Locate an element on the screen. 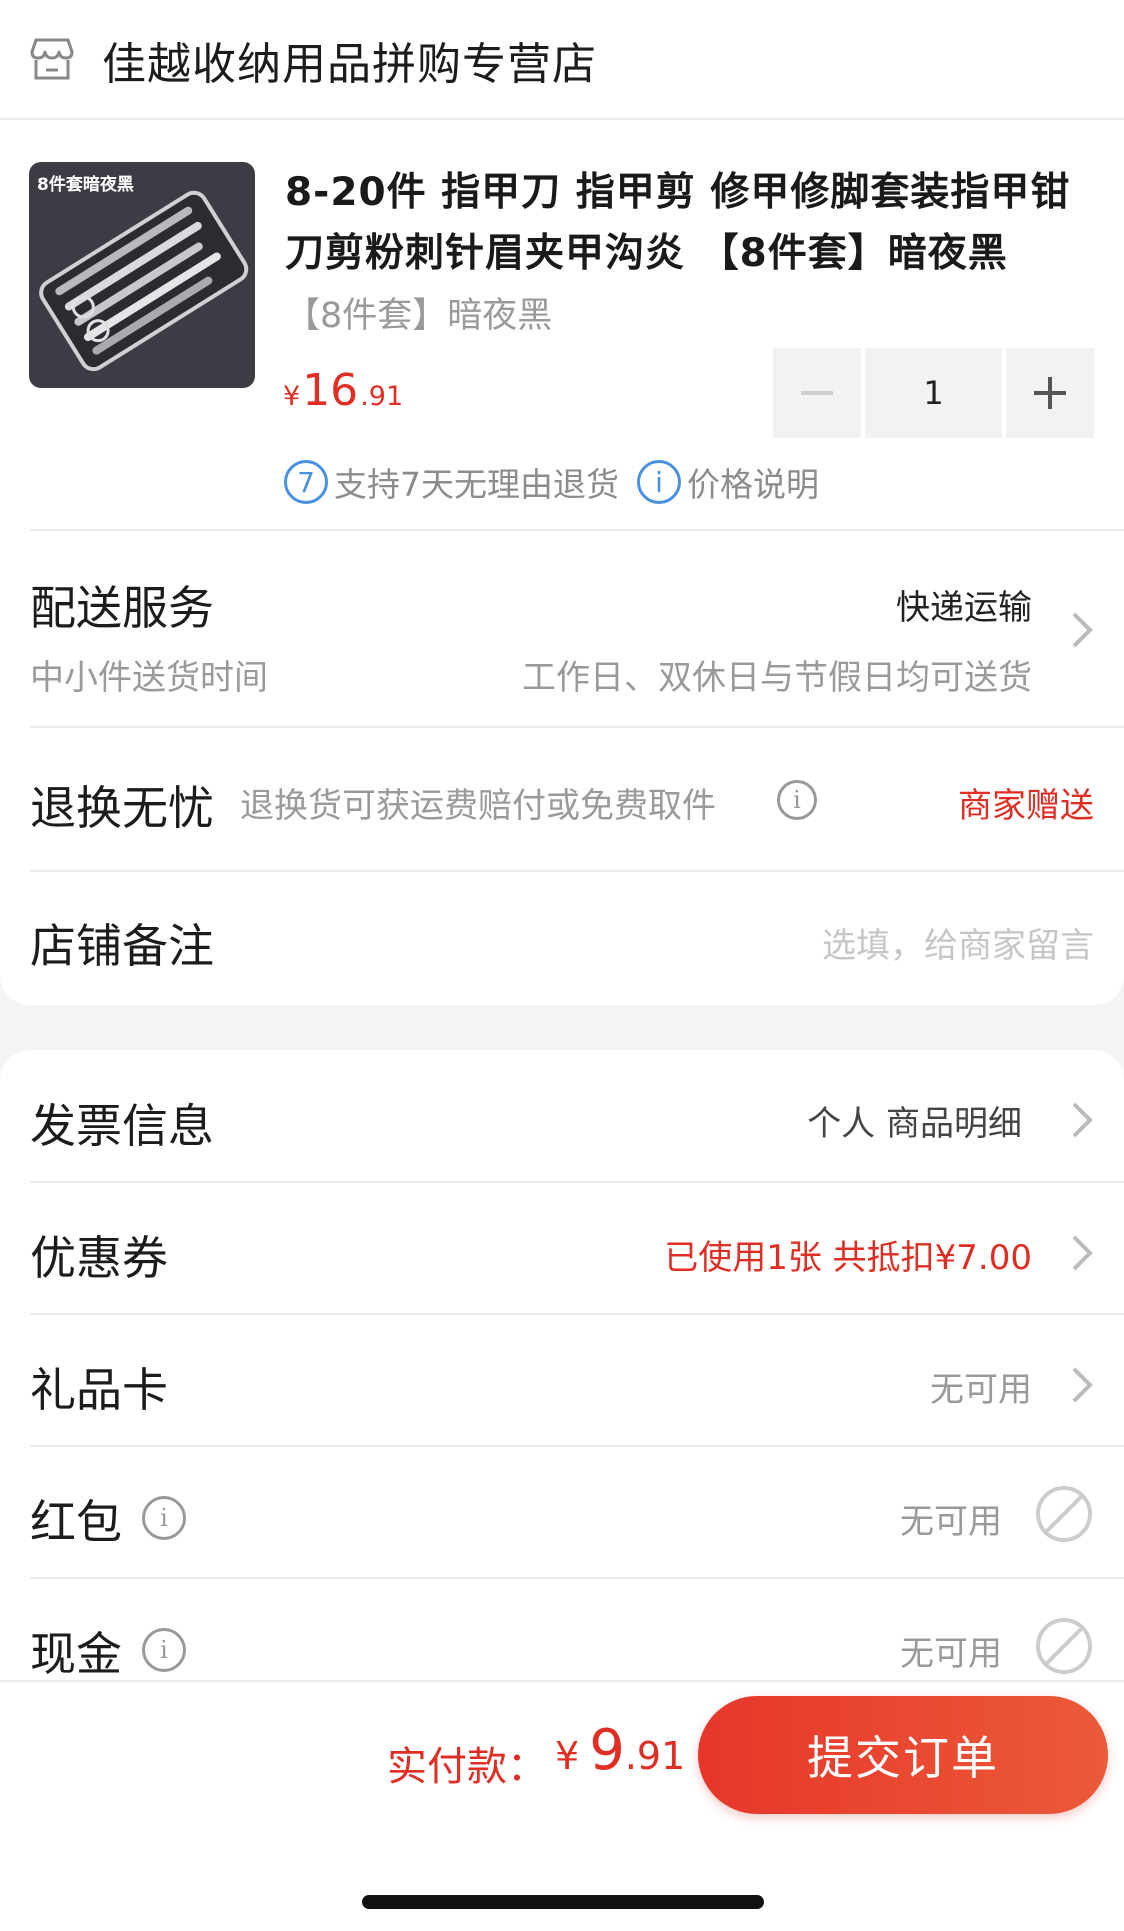  decrease-button is located at coordinates (817, 393).